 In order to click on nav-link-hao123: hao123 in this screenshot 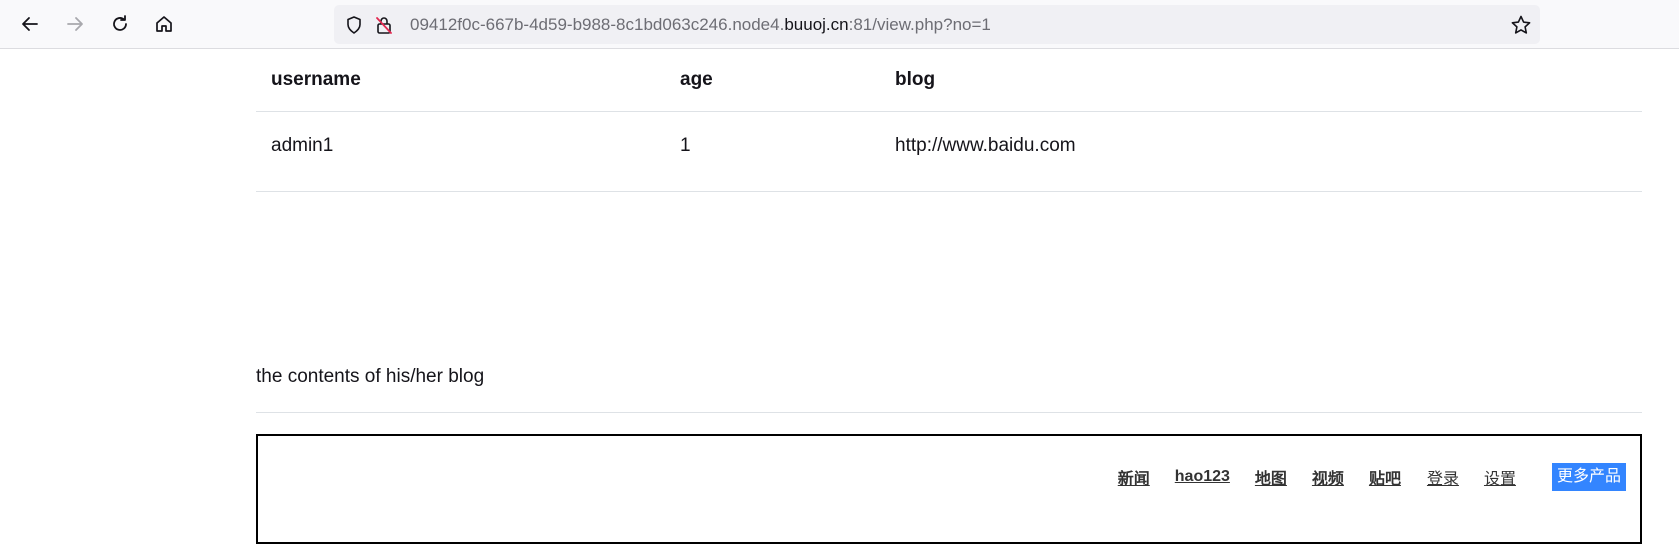, I will do `click(1202, 477)`.